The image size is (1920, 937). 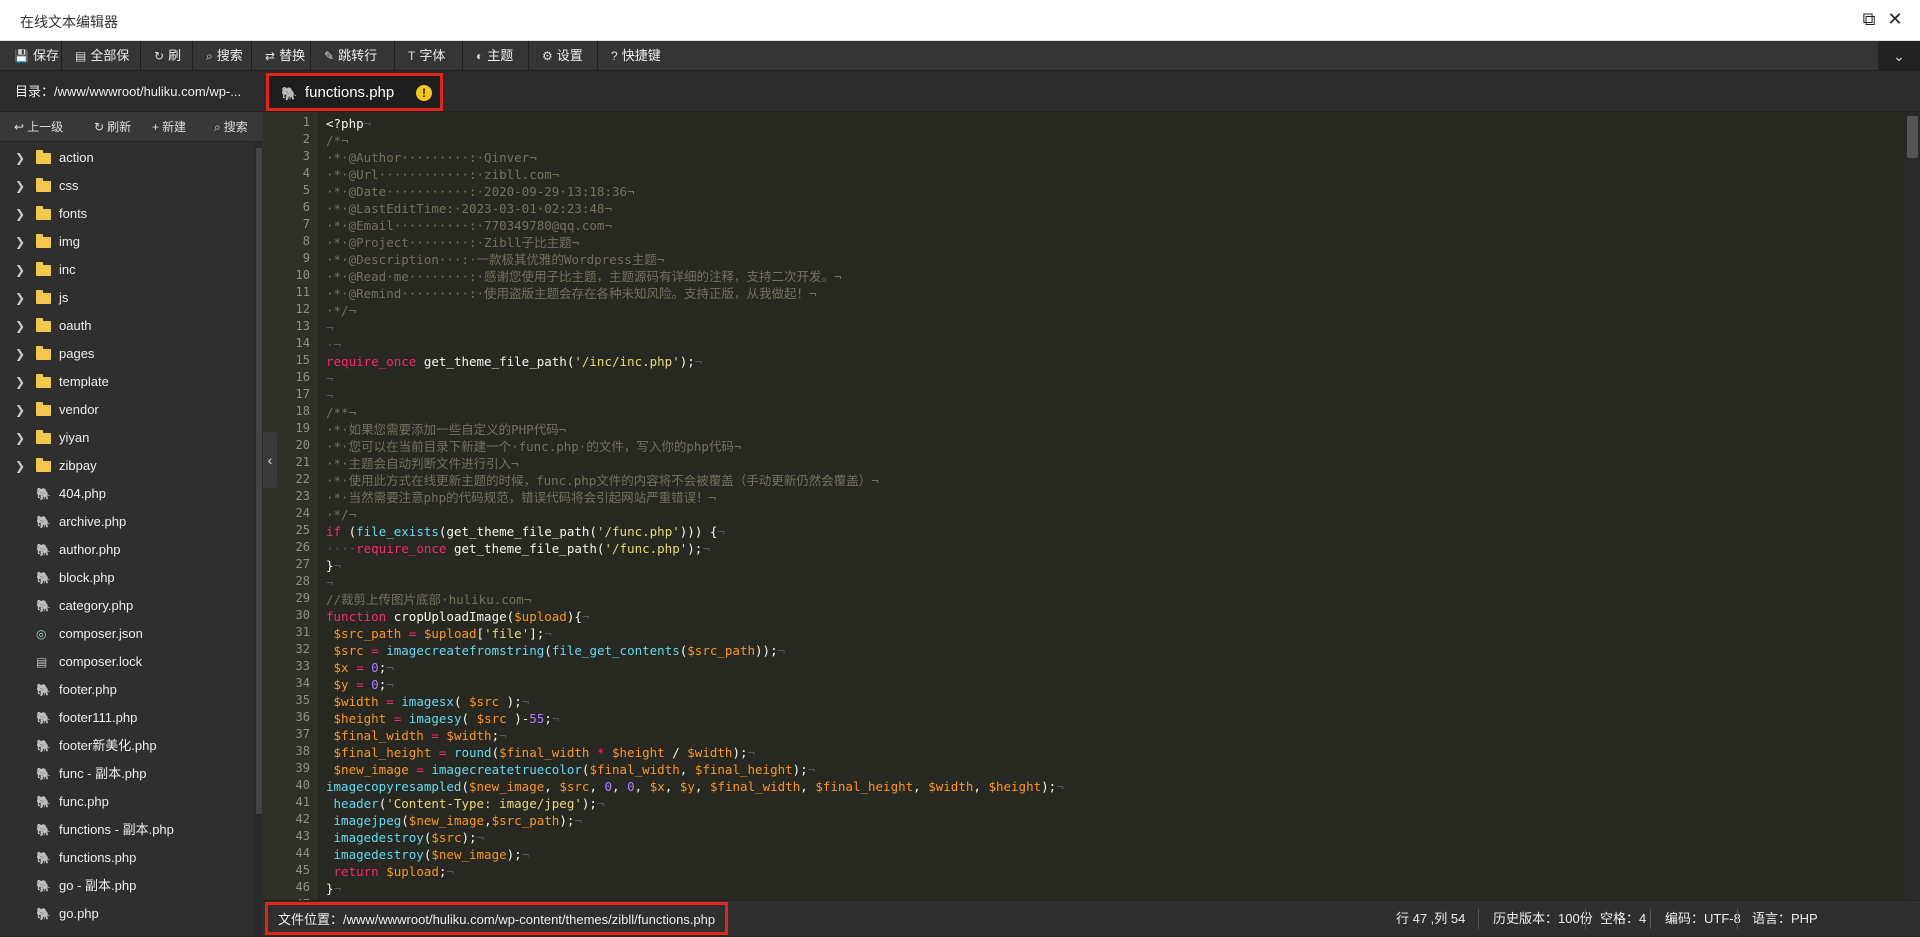 I want to click on tab-bar: 🐘 functions.php !, so click(x=1091, y=91).